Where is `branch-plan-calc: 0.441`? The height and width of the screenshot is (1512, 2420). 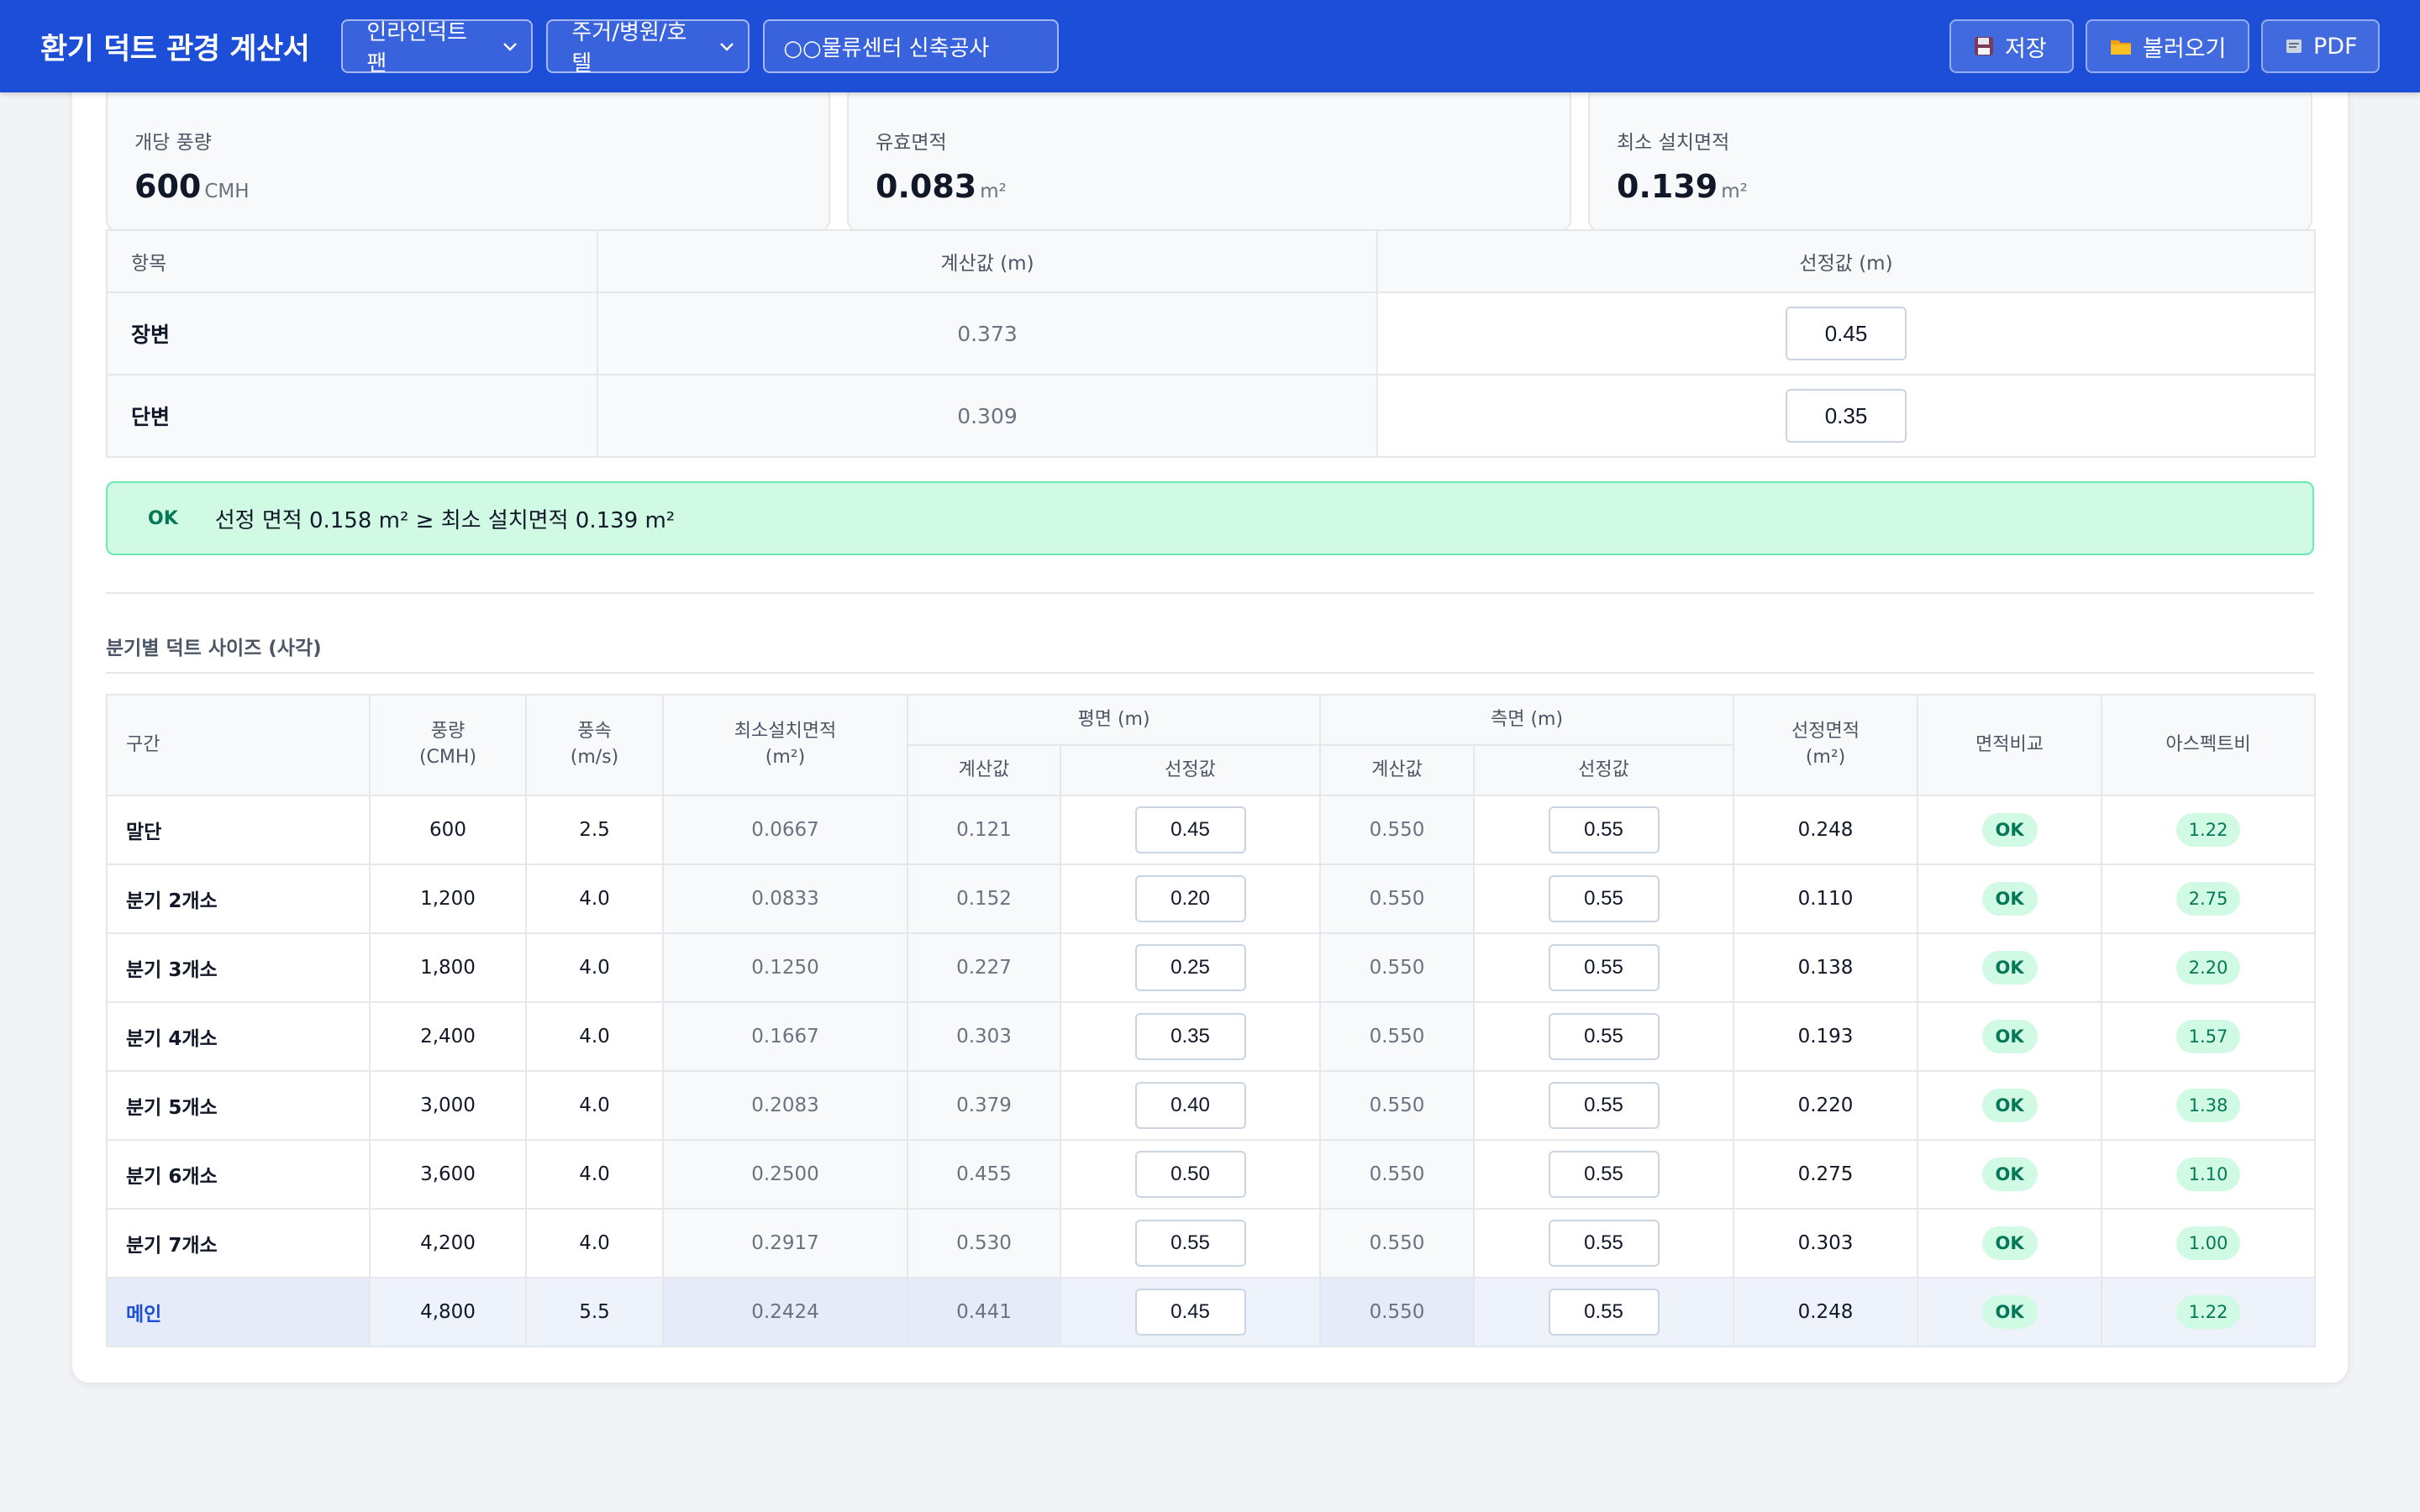 branch-plan-calc: 0.441 is located at coordinates (984, 1312).